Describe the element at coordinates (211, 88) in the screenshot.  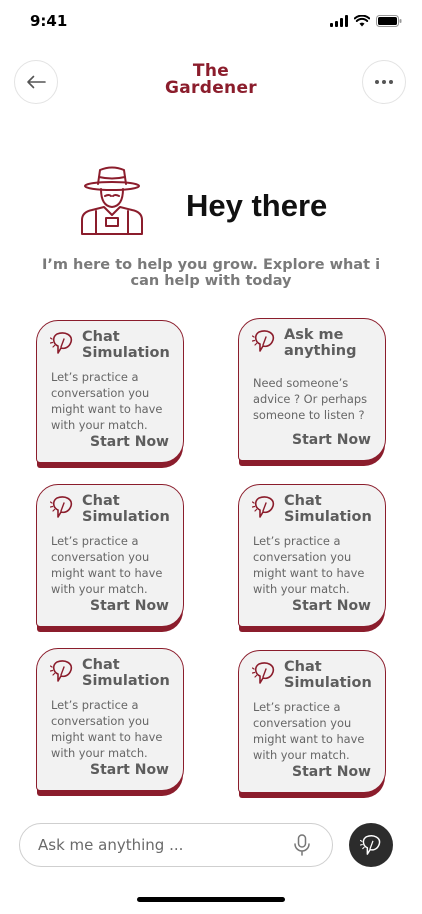
I see `brand-line-2: Gardener` at that location.